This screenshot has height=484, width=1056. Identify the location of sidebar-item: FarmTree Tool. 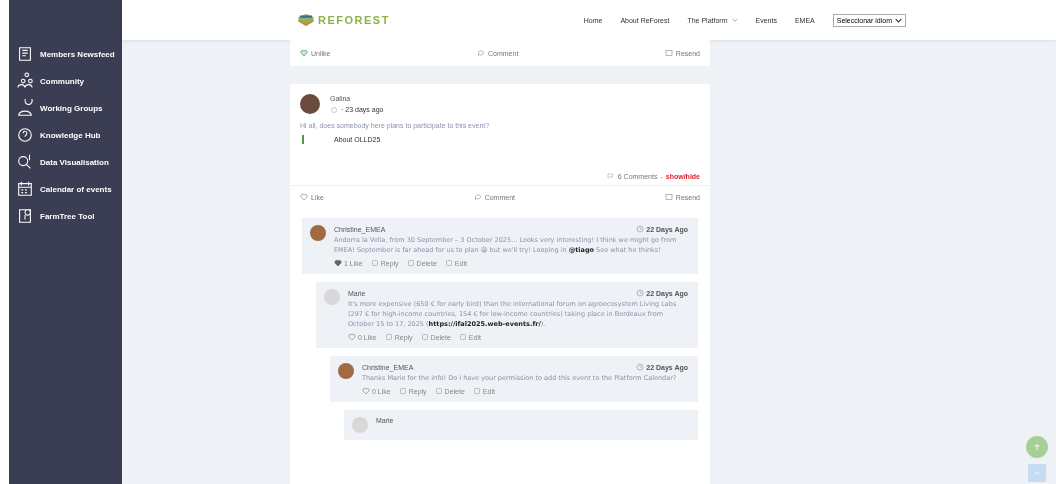
(67, 216).